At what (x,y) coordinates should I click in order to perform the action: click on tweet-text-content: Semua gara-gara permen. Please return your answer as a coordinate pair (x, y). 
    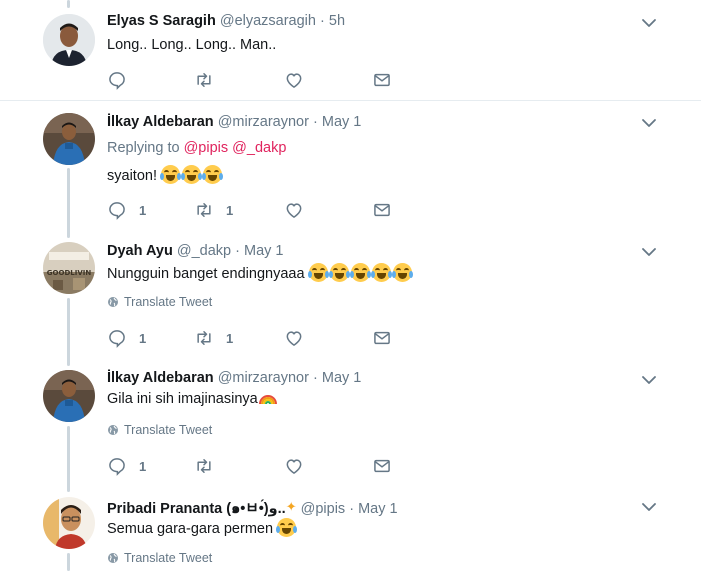
    Looking at the image, I should click on (190, 529).